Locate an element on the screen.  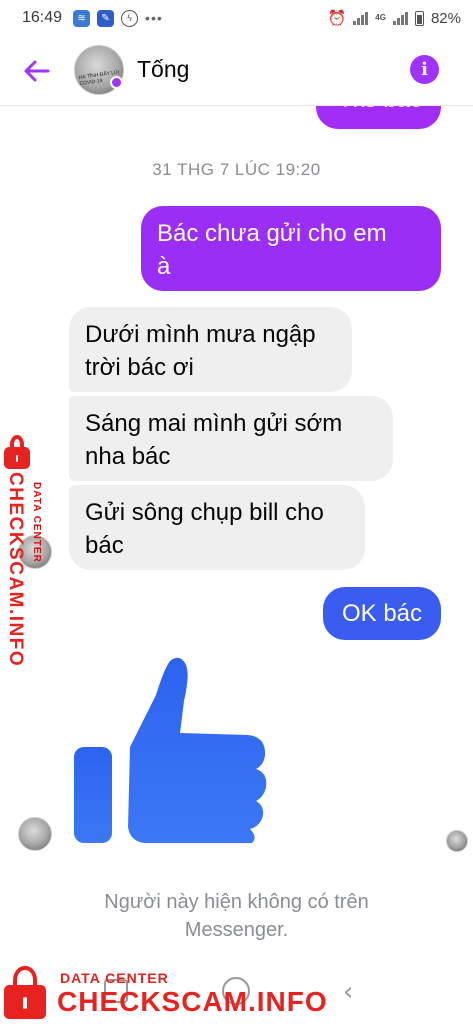
watermark-side-small-text: DATA CENTER is located at coordinates (36, 522).